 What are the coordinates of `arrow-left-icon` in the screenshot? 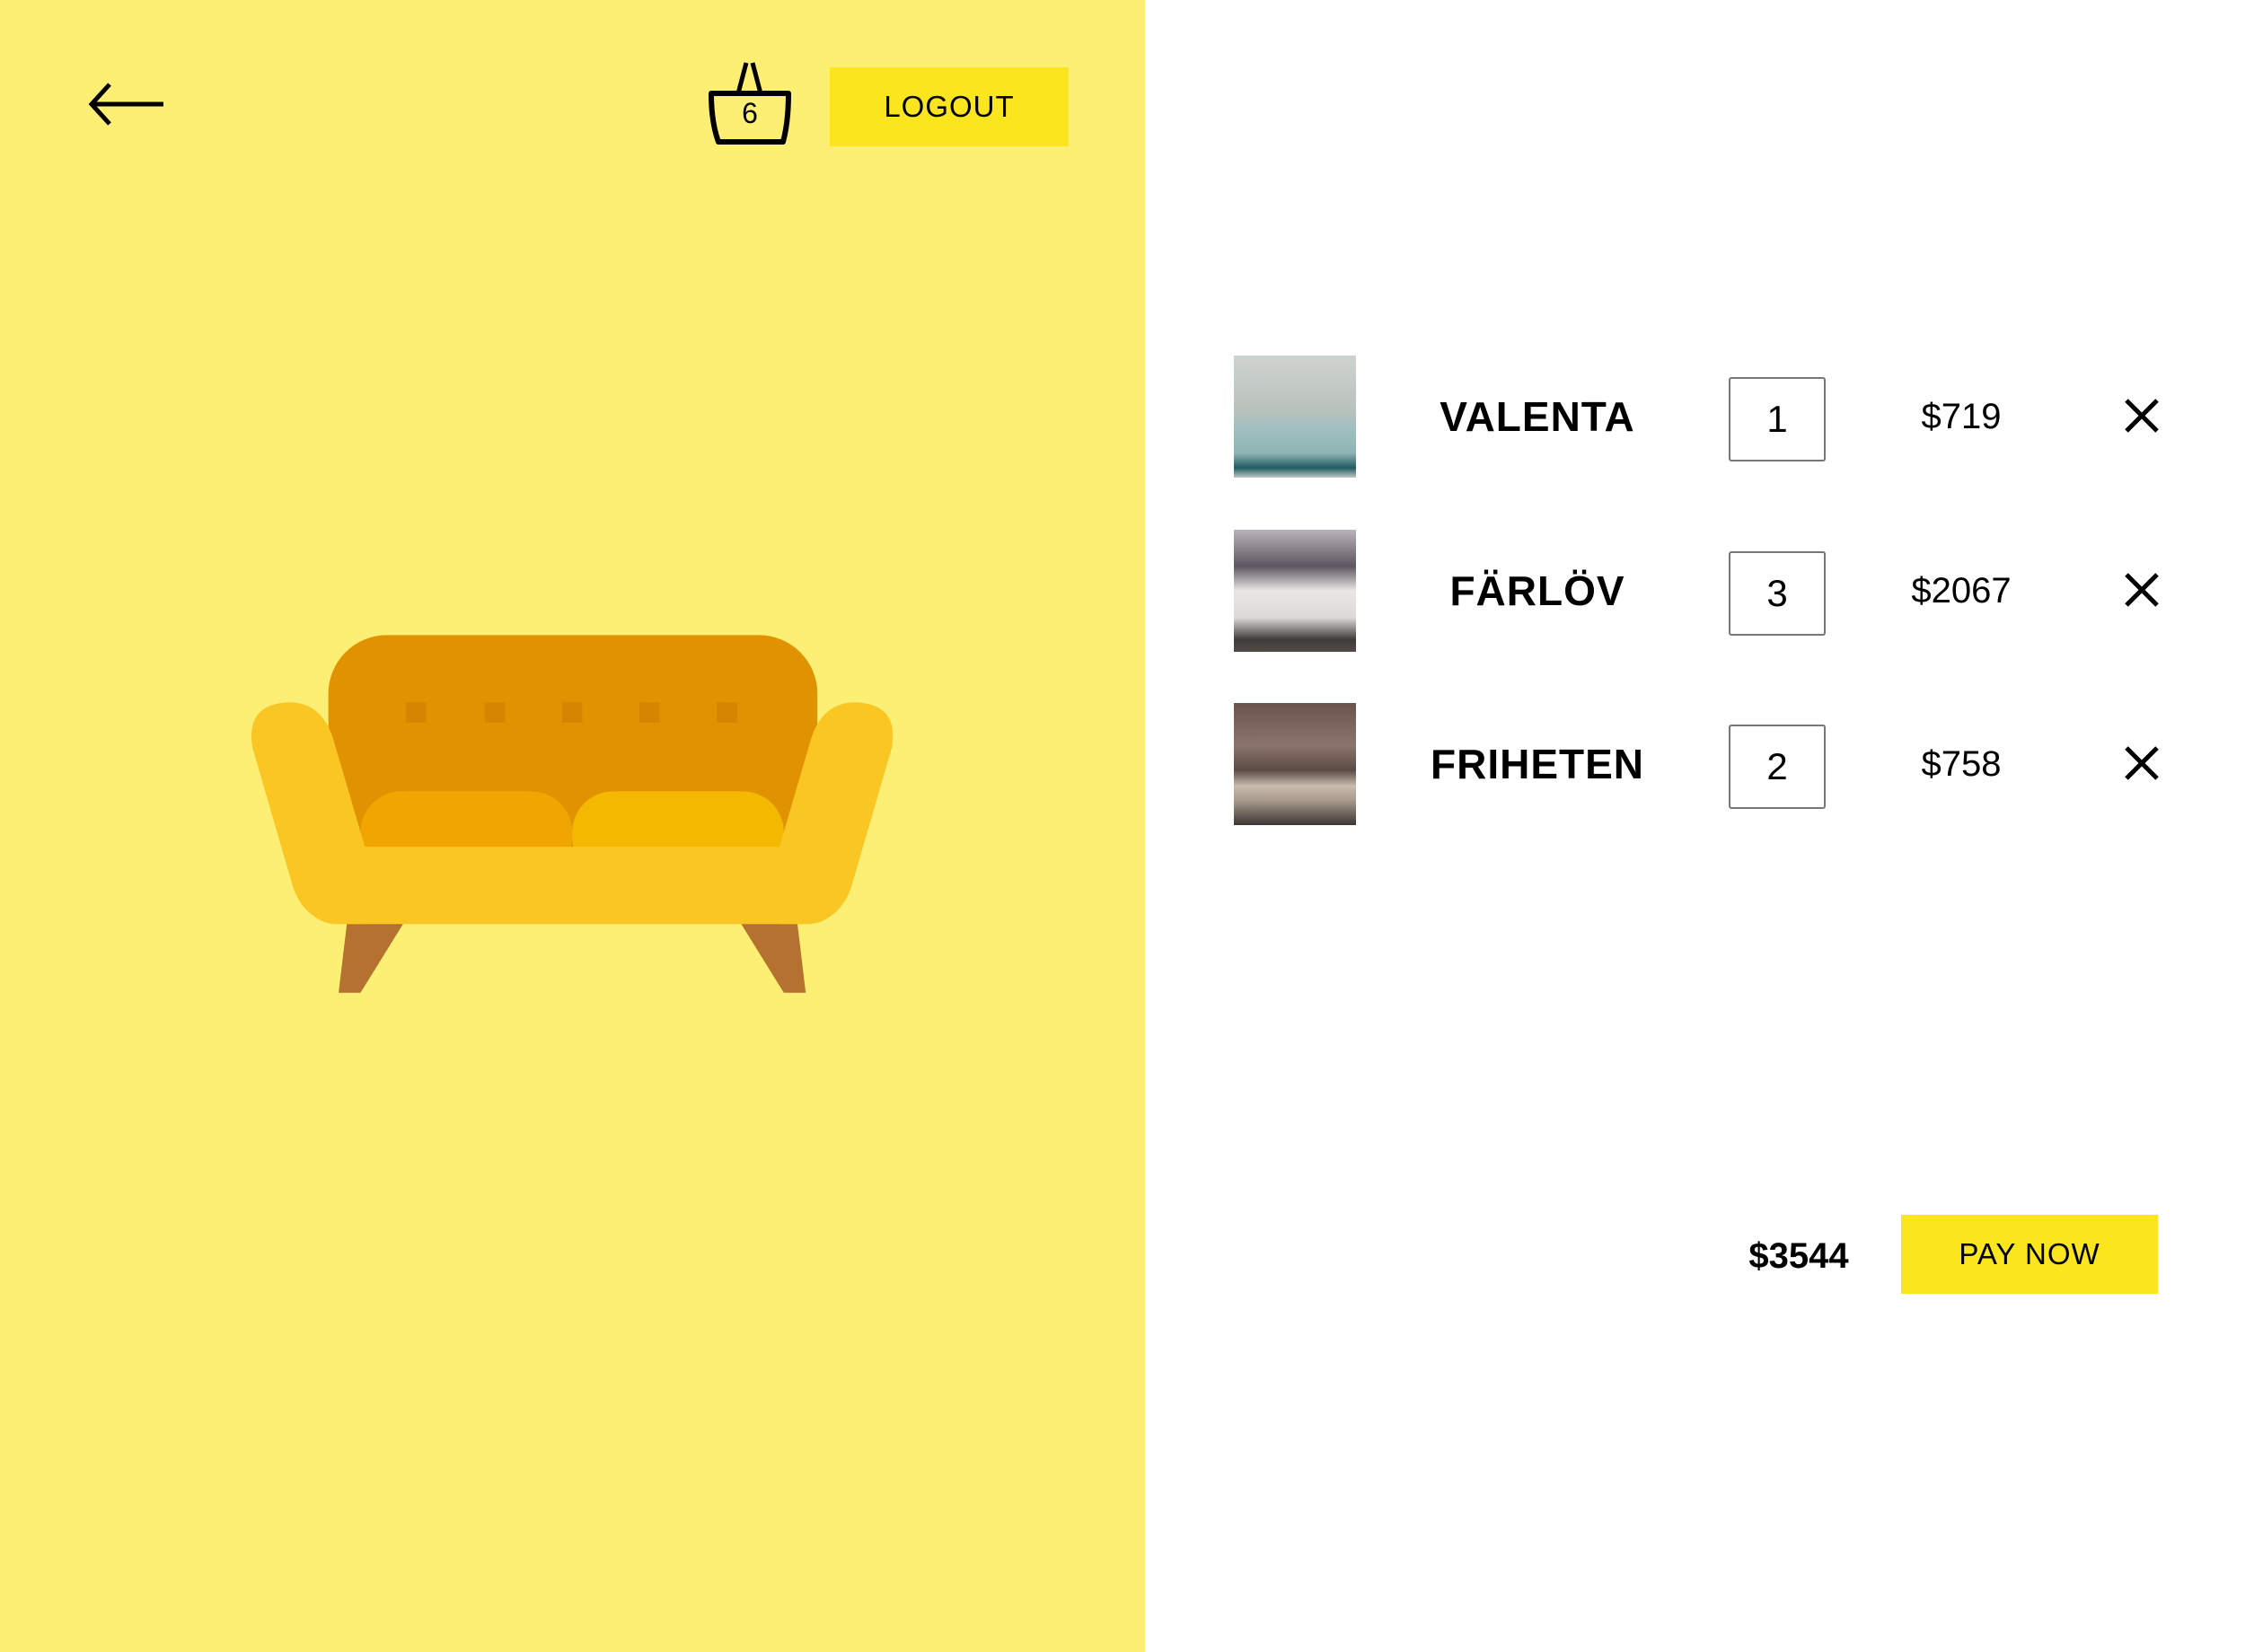 It's located at (126, 105).